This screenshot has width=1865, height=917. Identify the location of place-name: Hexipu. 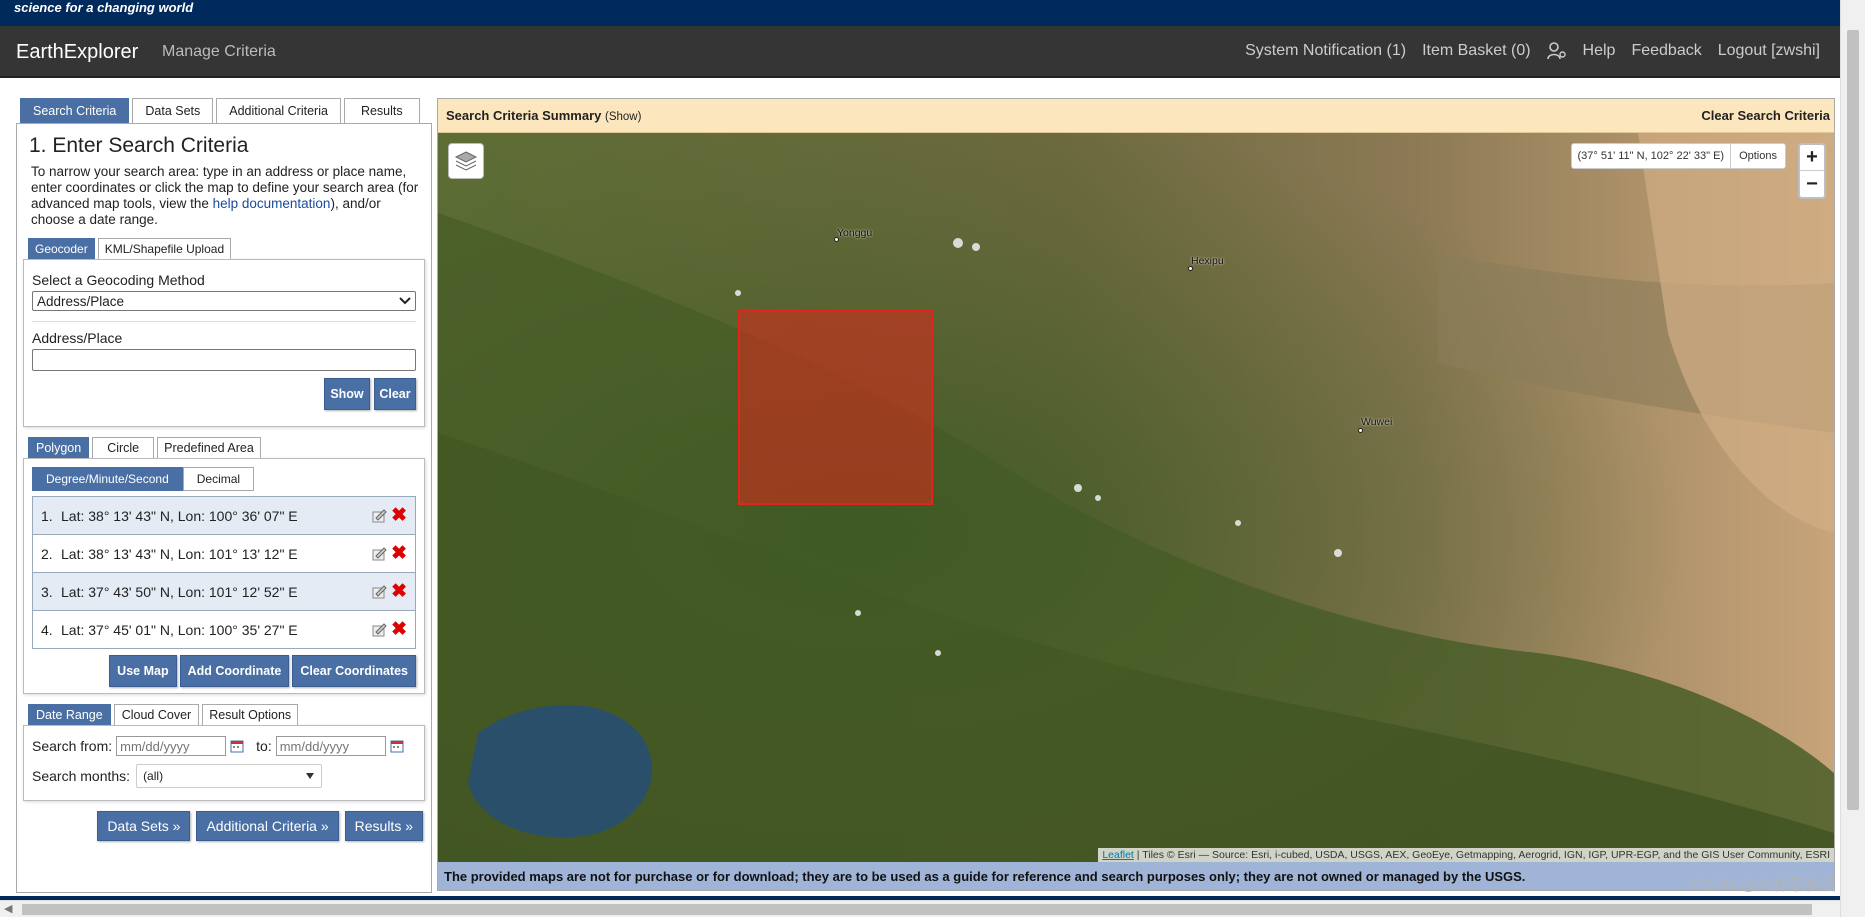
(1207, 261).